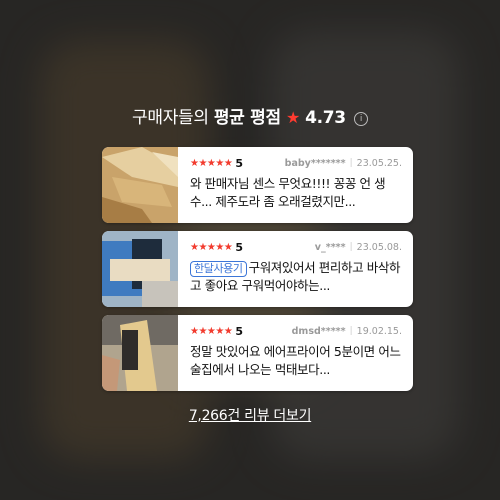 Image resolution: width=500 pixels, height=500 pixels. What do you see at coordinates (247, 118) in the screenshot?
I see `header-title: 평균 평점` at bounding box center [247, 118].